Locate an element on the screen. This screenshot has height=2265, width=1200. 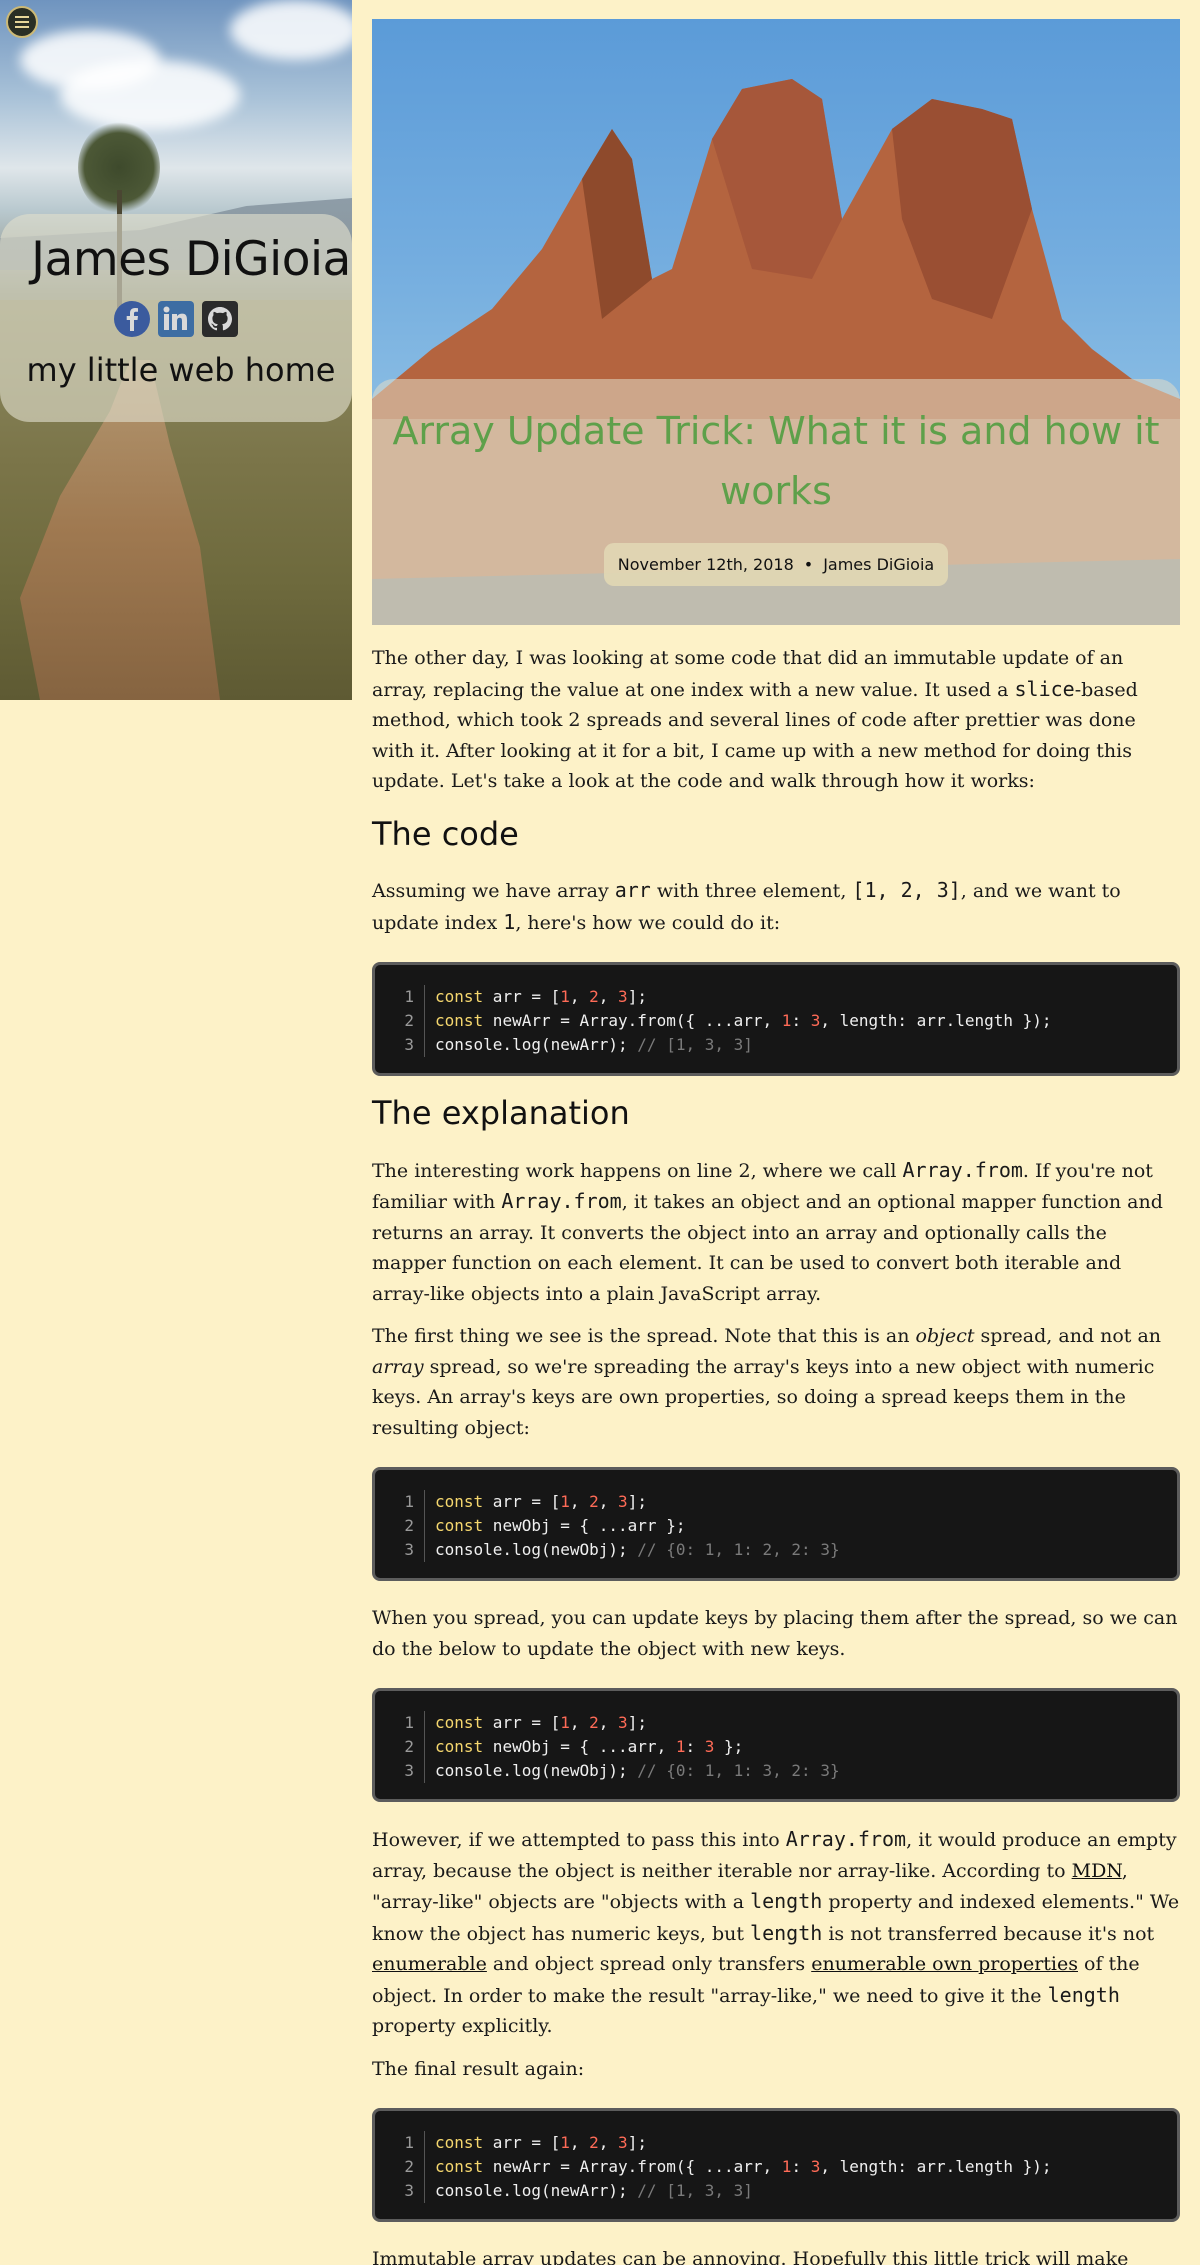
code-text: console.log(newArr); // [1, 3, 3] is located at coordinates (594, 2191).